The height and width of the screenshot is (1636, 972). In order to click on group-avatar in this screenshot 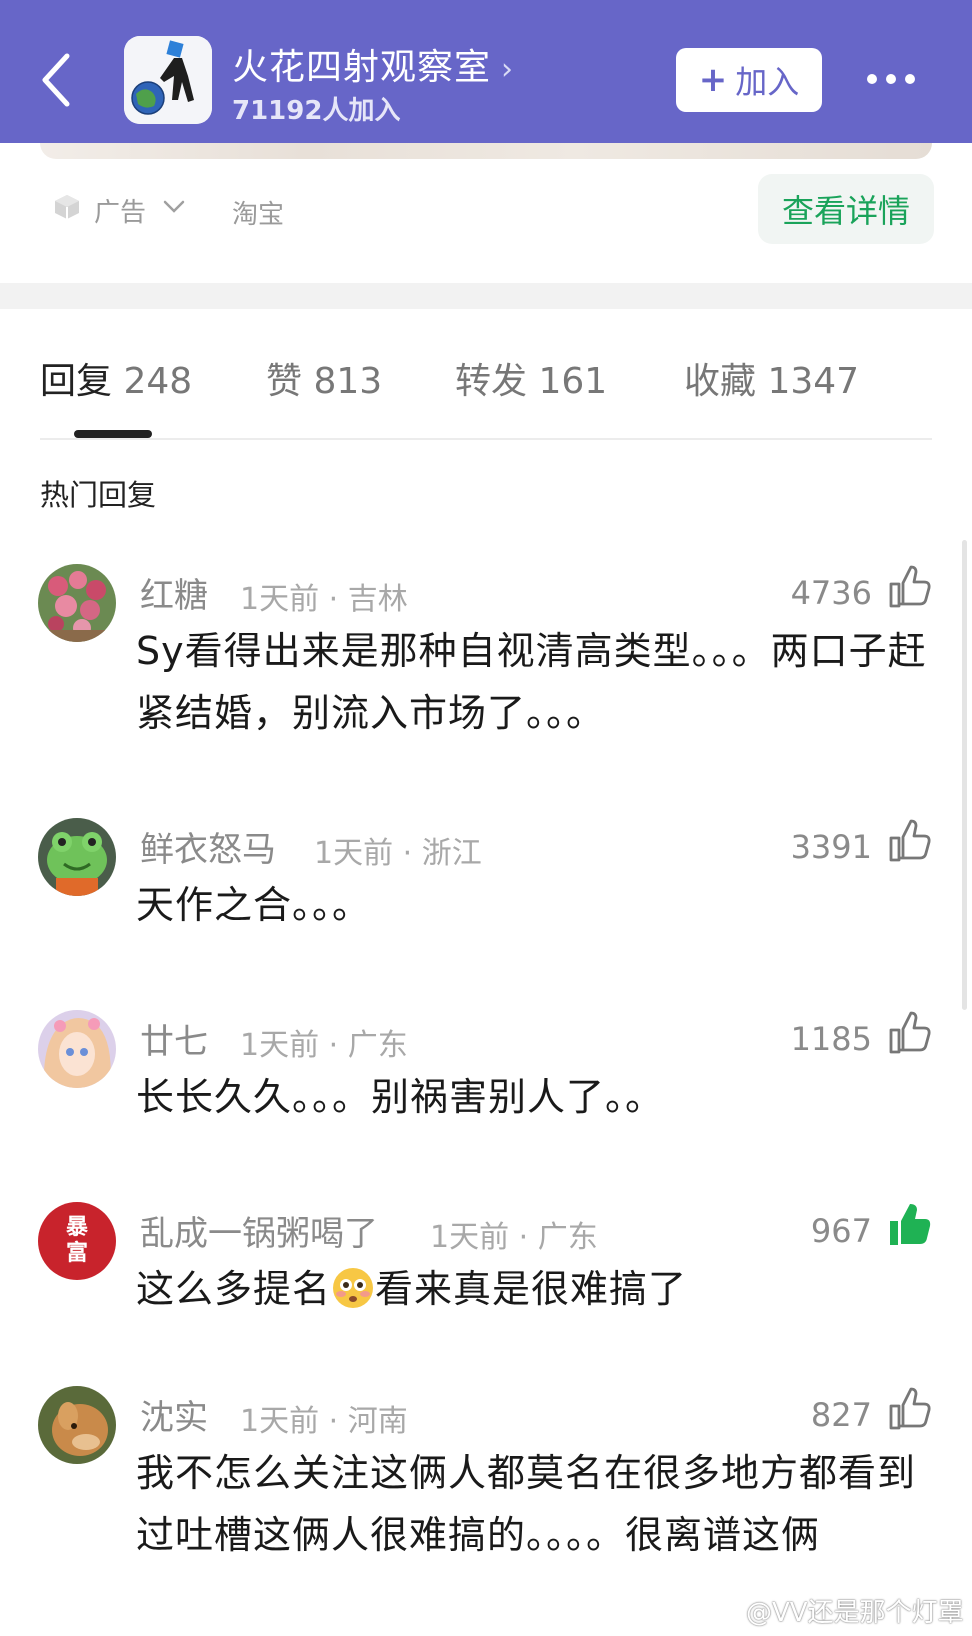, I will do `click(168, 80)`.